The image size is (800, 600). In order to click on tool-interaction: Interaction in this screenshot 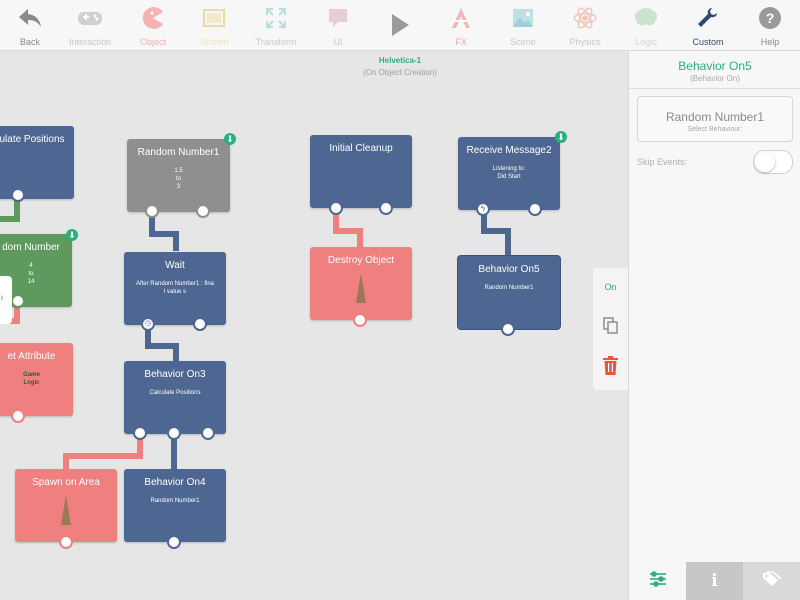, I will do `click(90, 25)`.